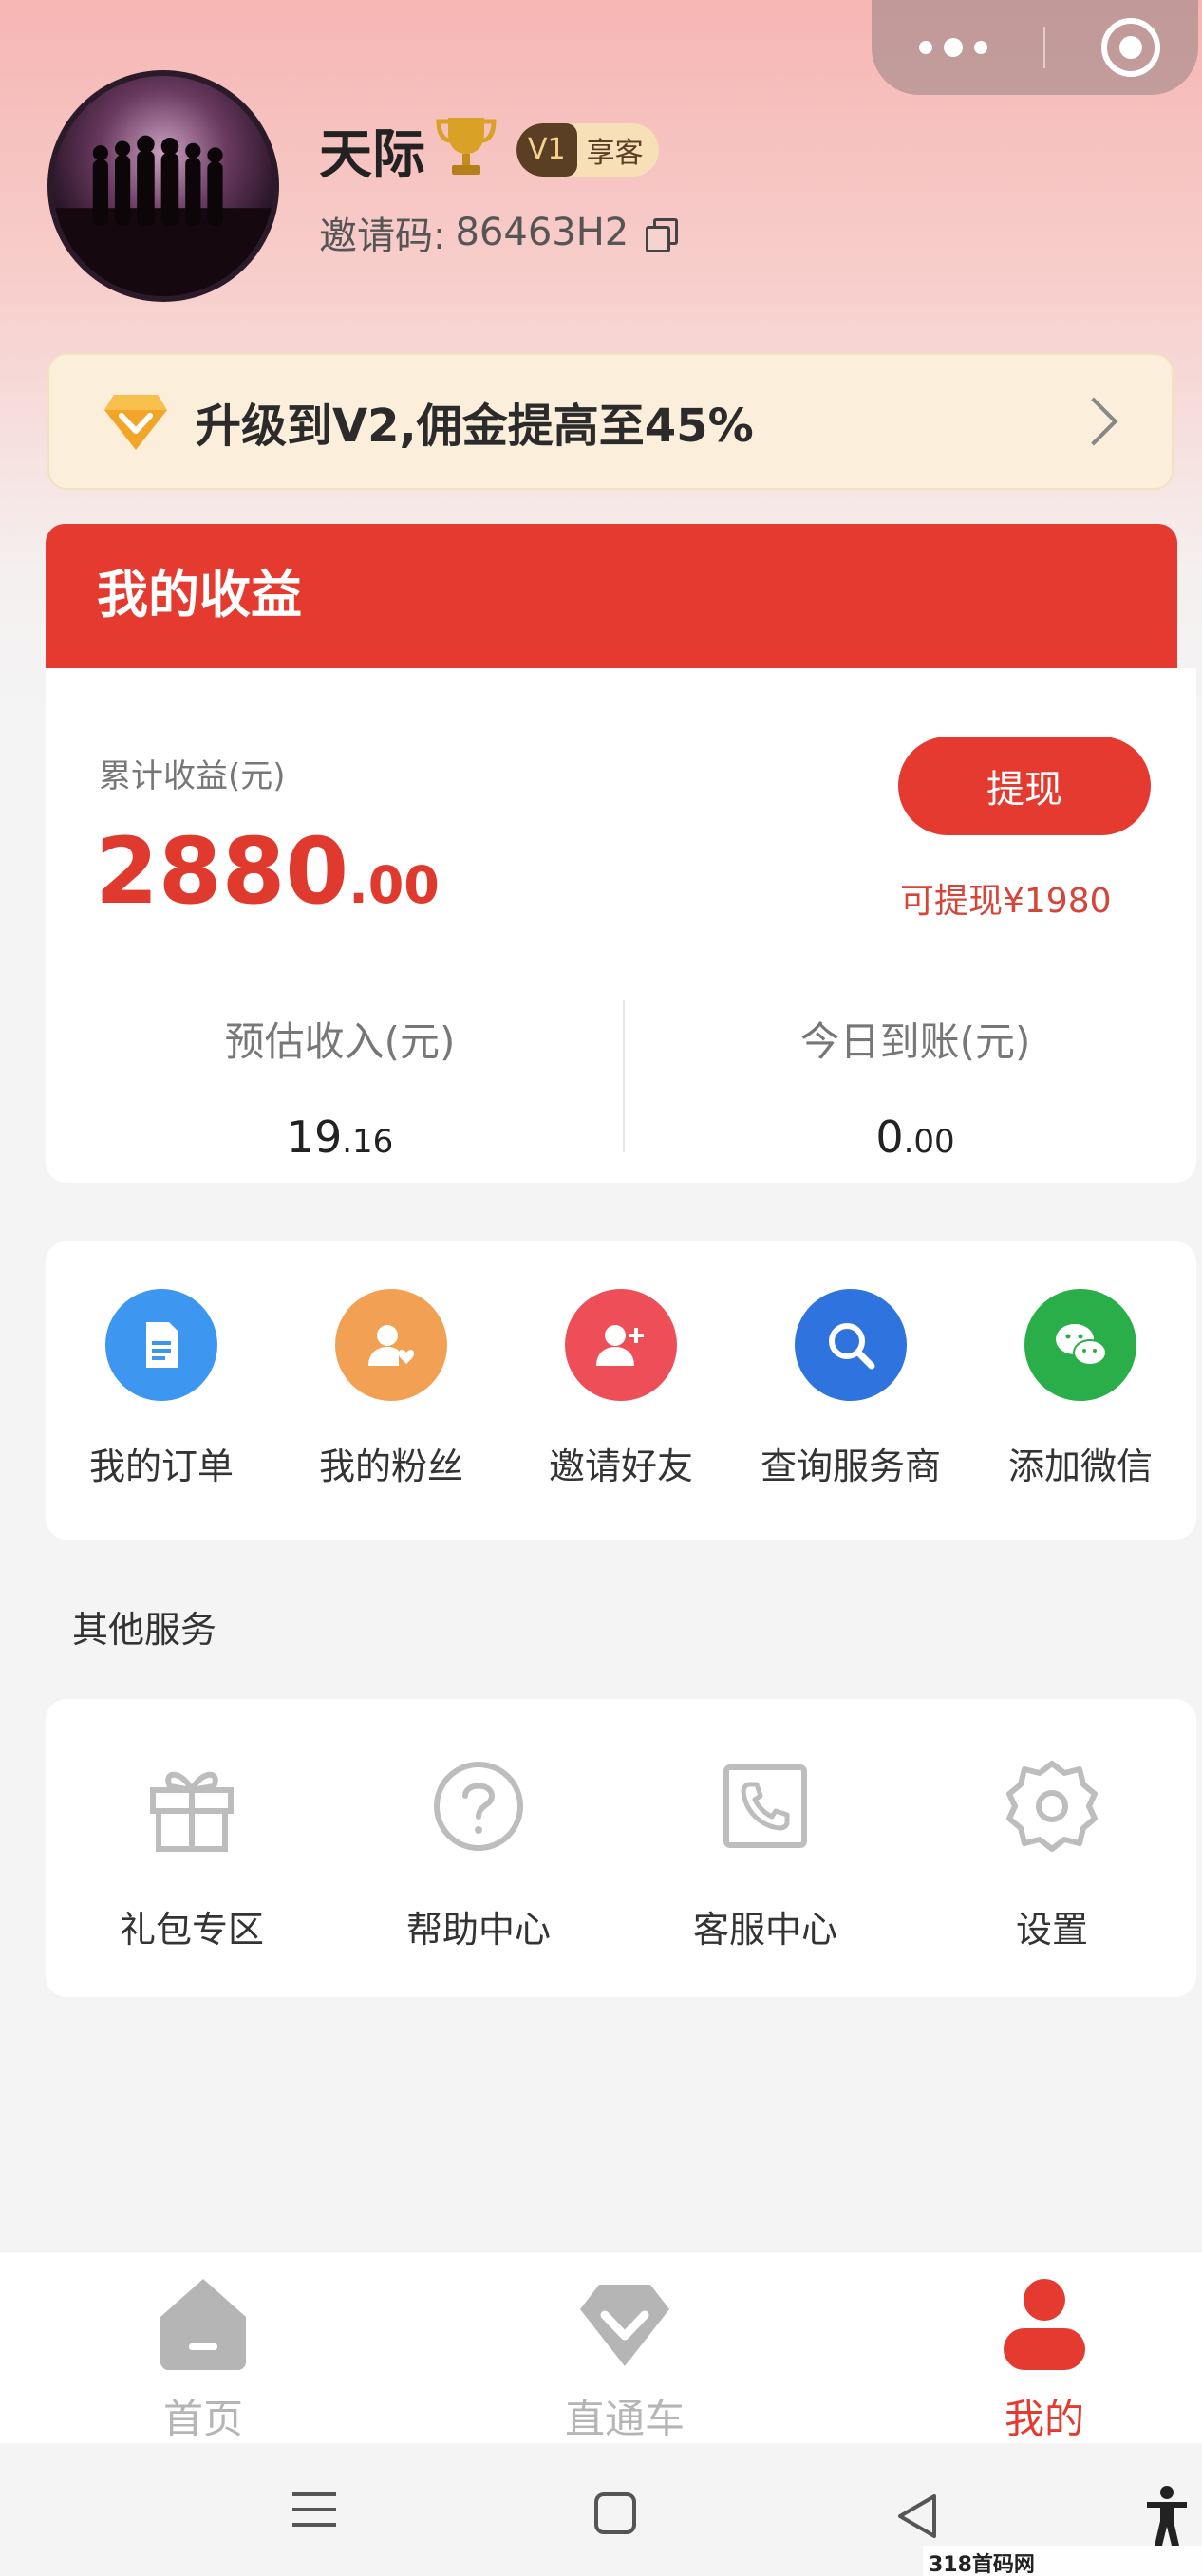 The width and height of the screenshot is (1202, 2576). Describe the element at coordinates (314, 2515) in the screenshot. I see `recent-apps-icon` at that location.